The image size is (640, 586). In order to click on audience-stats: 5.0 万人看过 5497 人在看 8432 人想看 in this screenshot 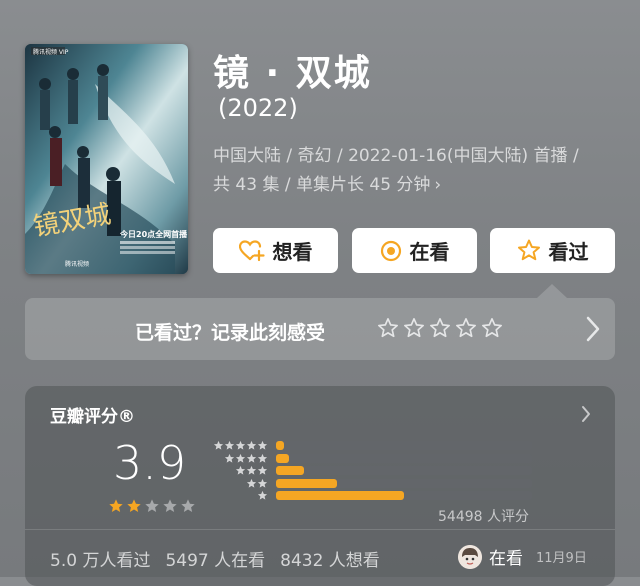, I will do `click(215, 558)`.